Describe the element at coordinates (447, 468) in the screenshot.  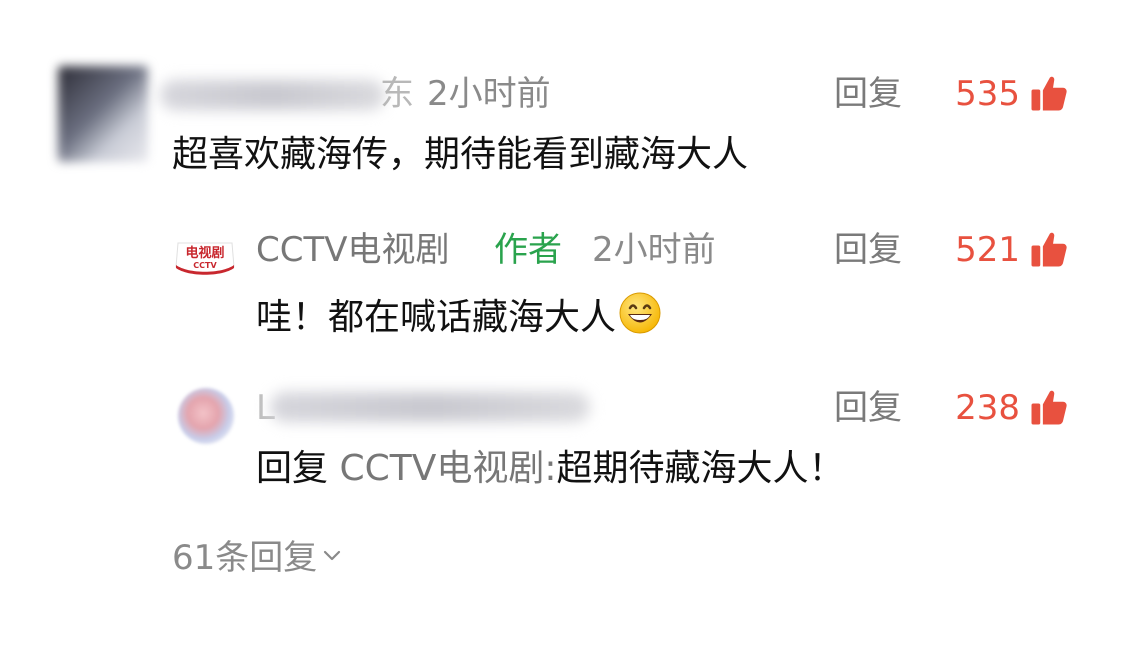
I see `reply-target-name: CCTV电视剧:` at that location.